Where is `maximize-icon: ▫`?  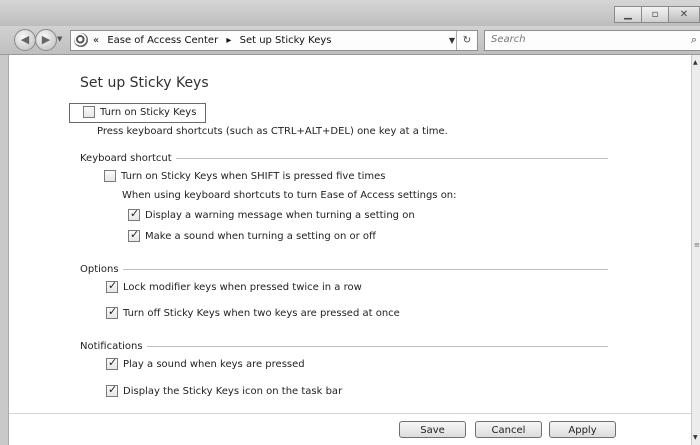 maximize-icon: ▫ is located at coordinates (655, 14).